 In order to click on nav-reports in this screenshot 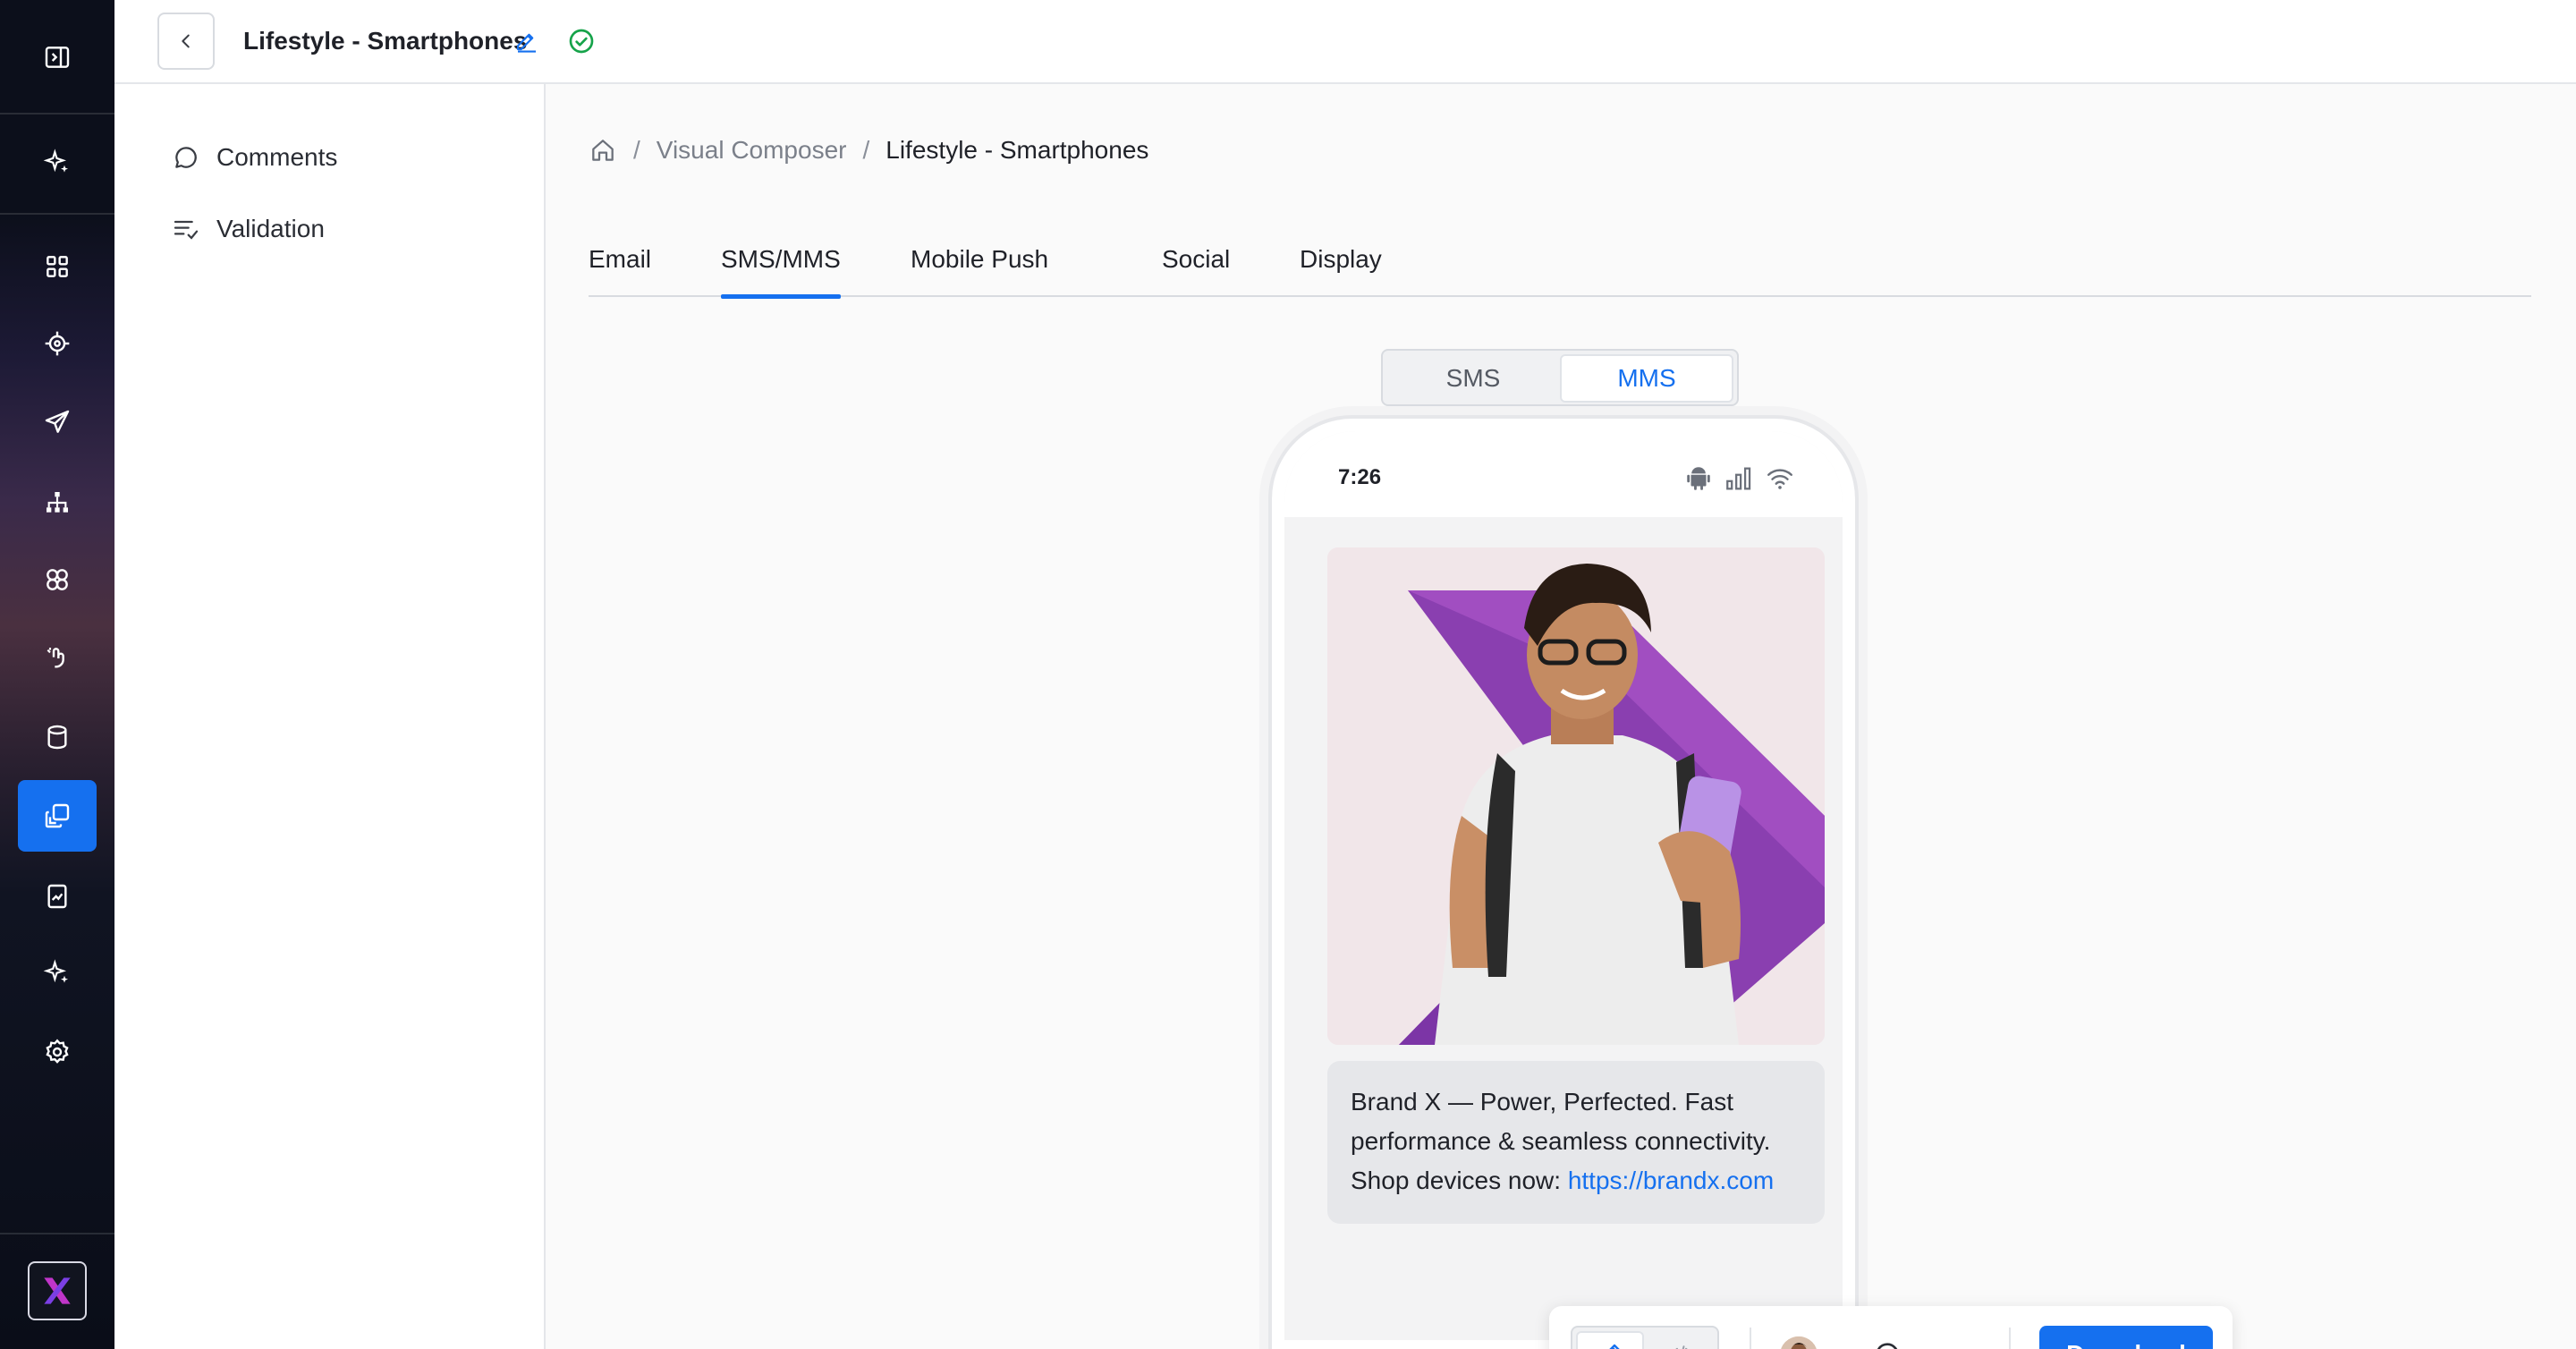, I will do `click(57, 896)`.